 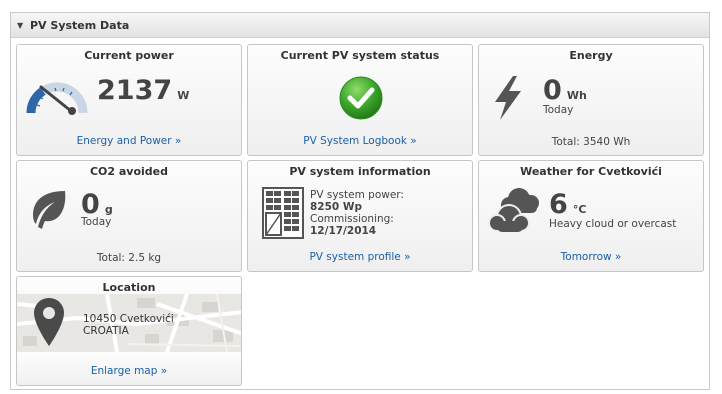 I want to click on energy-value: 0, so click(x=552, y=90).